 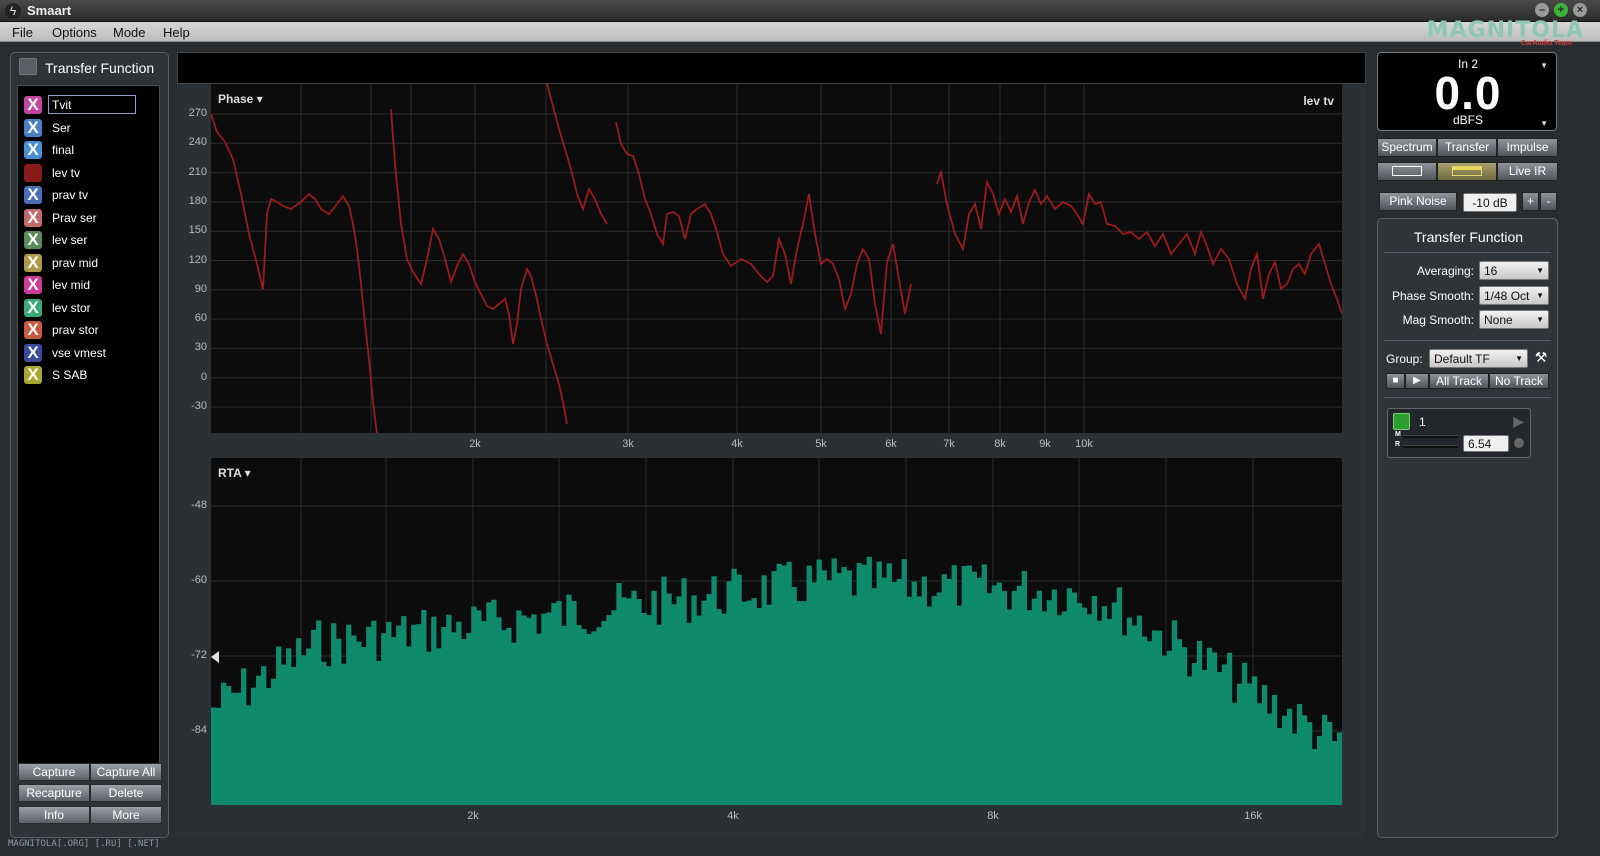 What do you see at coordinates (1518, 421) in the screenshot?
I see `play-icon: ▶` at bounding box center [1518, 421].